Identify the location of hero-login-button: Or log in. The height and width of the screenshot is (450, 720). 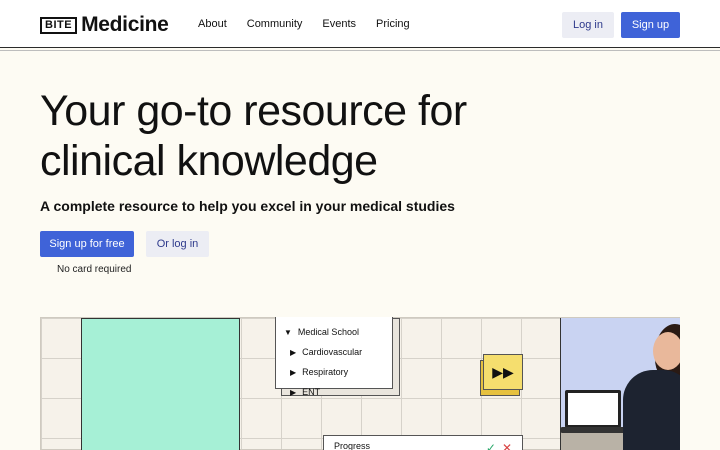
(177, 244).